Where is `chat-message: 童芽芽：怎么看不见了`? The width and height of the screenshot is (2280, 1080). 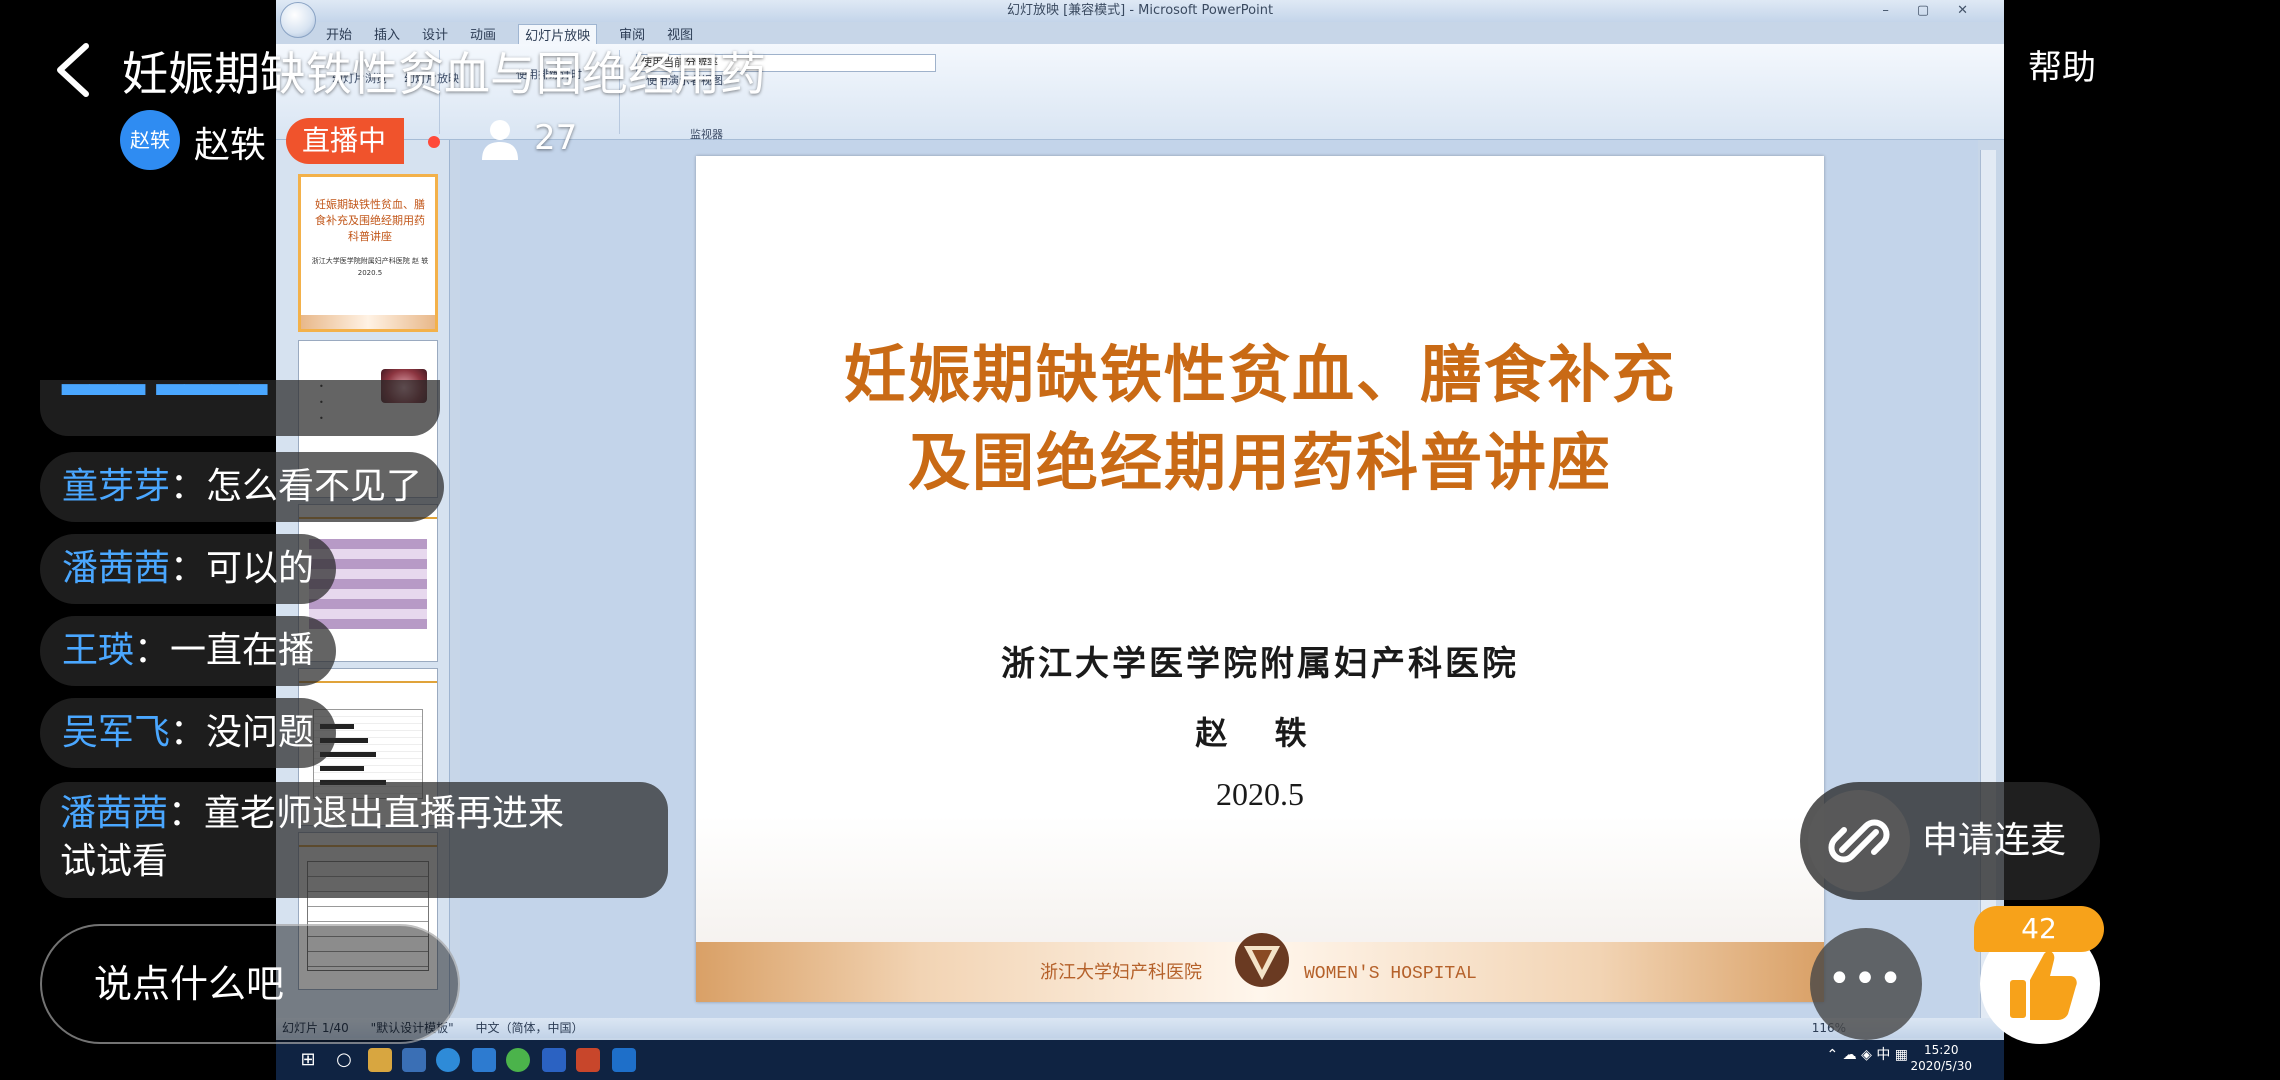
chat-message: 童芽芽：怎么看不见了 is located at coordinates (242, 487).